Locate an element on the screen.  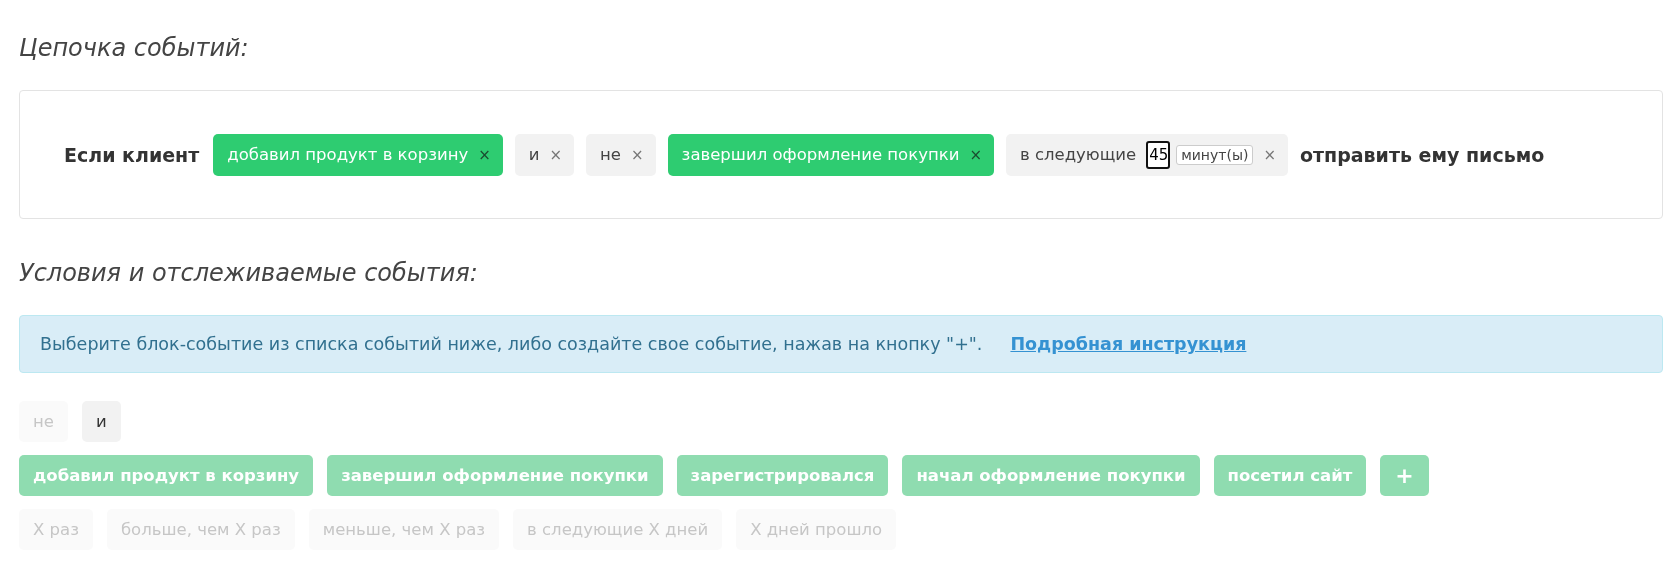
operator-button: и is located at coordinates (101, 421).